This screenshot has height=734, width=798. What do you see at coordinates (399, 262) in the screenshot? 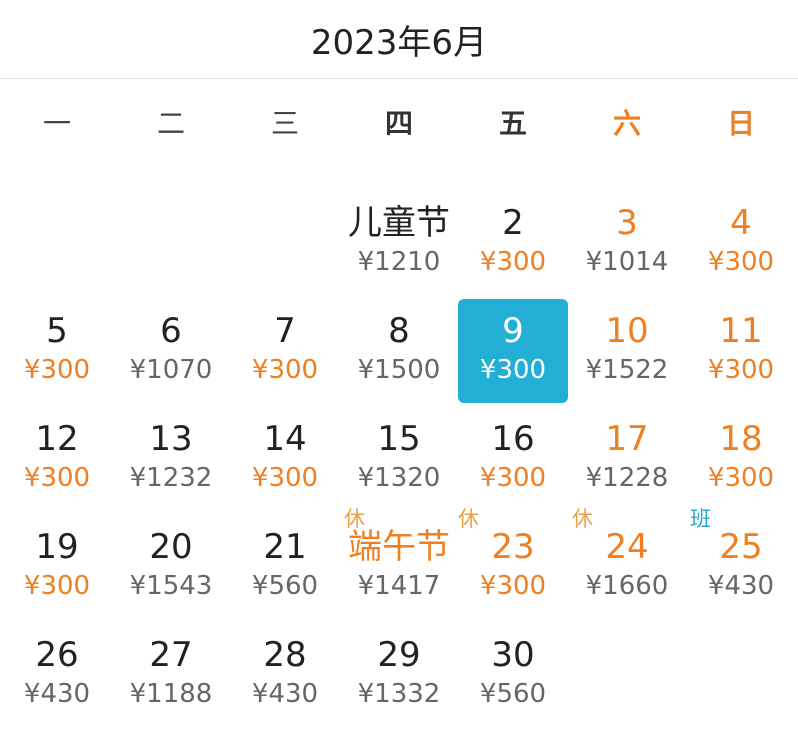
I see `day-price: ¥1210` at bounding box center [399, 262].